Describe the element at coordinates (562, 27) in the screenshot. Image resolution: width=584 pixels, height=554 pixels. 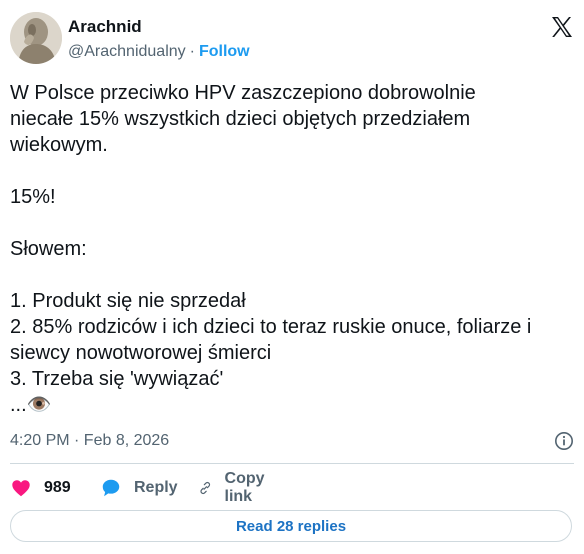
I see `x-logo-icon` at that location.